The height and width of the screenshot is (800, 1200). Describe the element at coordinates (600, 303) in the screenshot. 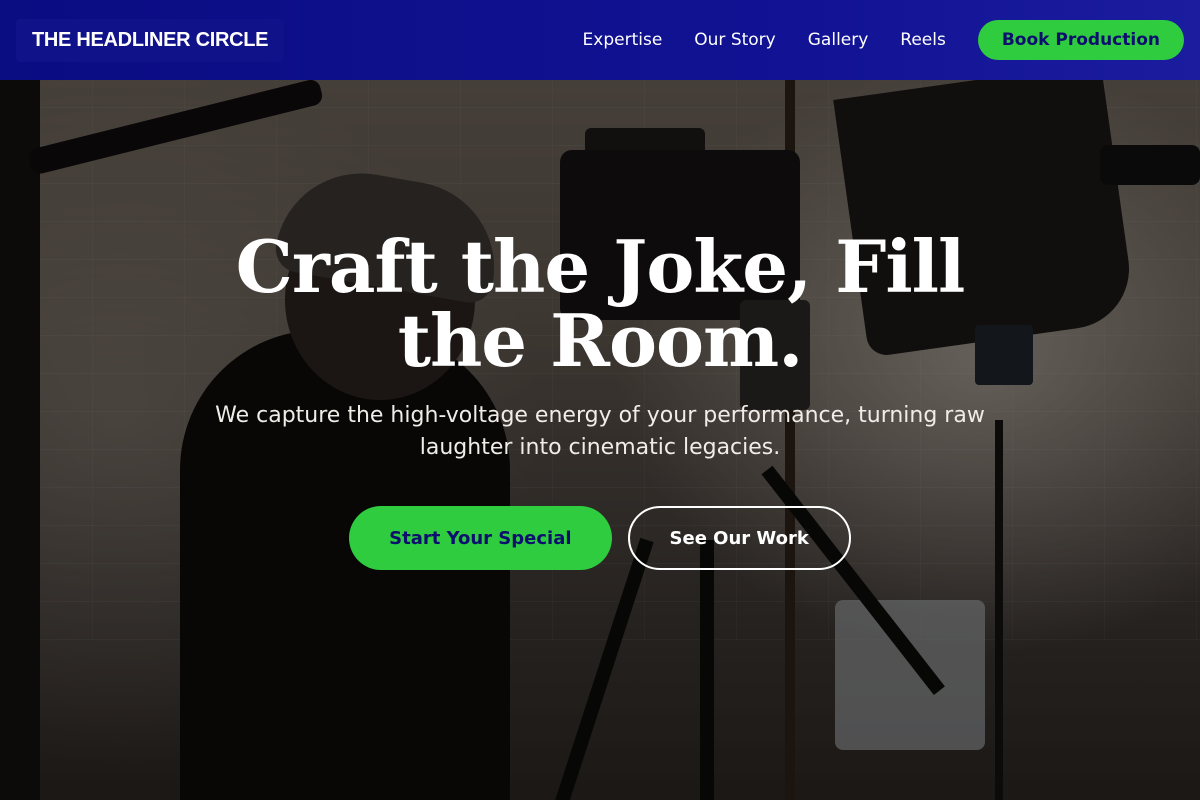

I see `hero-headline: Craft the Joke, Fill the Room.` at that location.